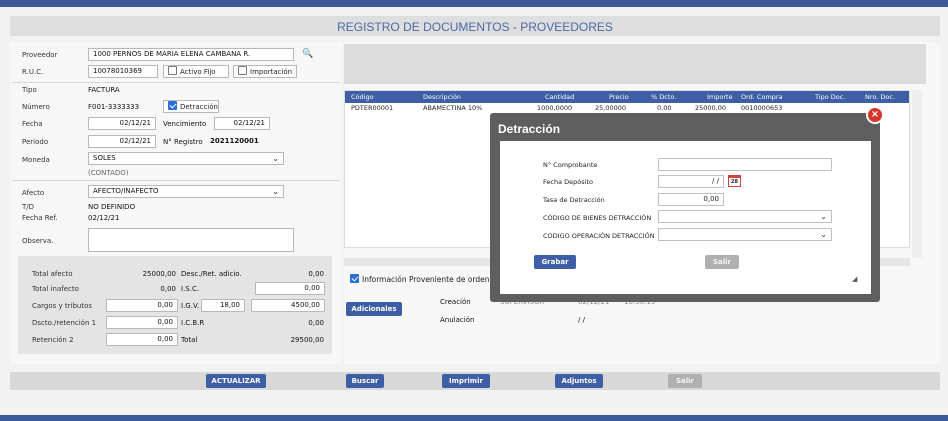 This screenshot has width=948, height=421. I want to click on info-orden-checkbox: Información Proveniente de orden de, so click(423, 280).